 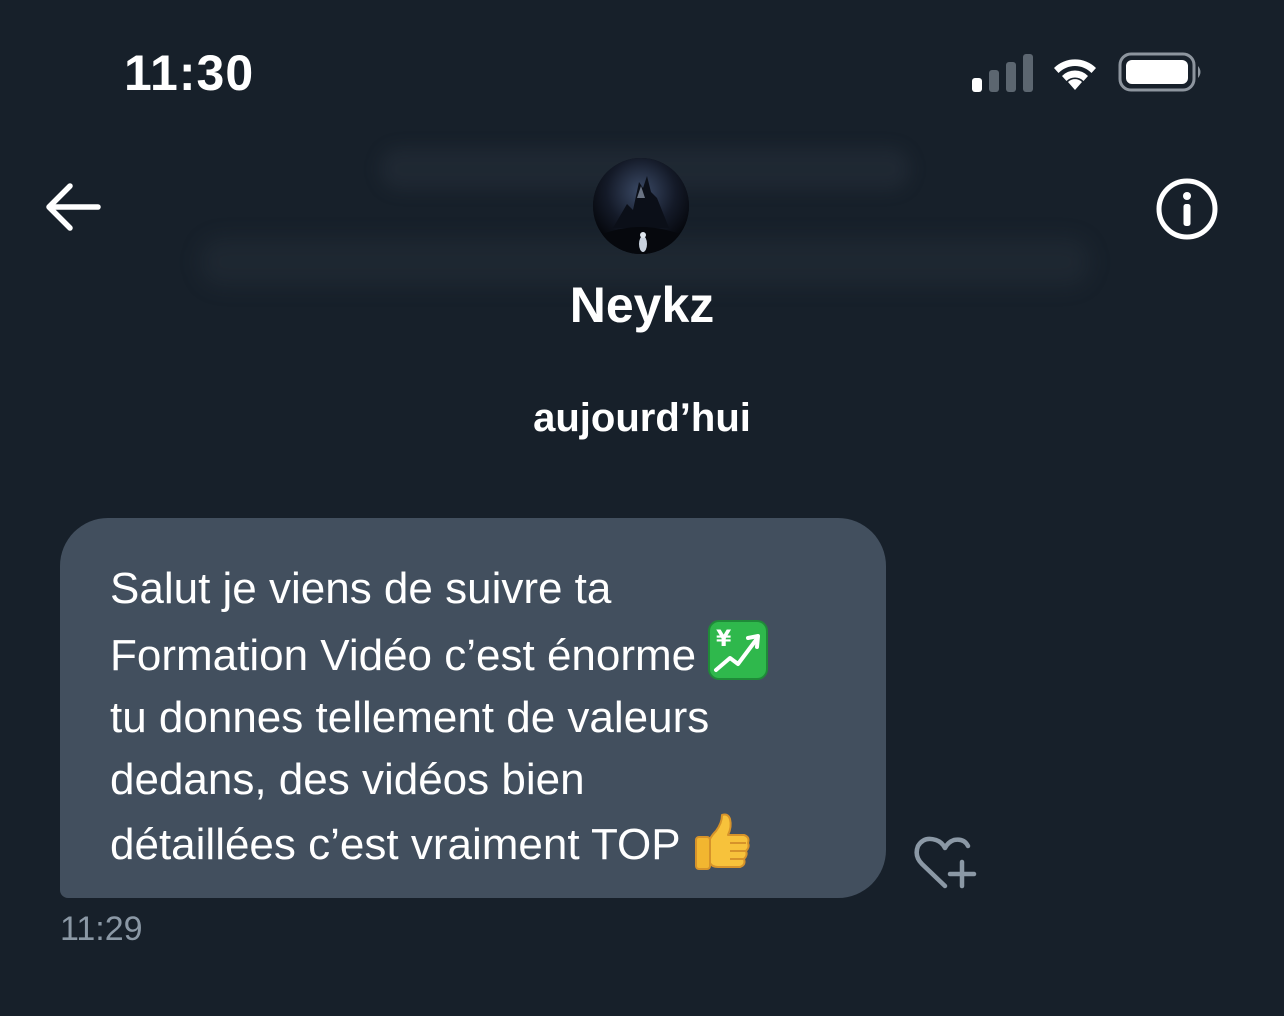 I want to click on back-button, so click(x=73, y=207).